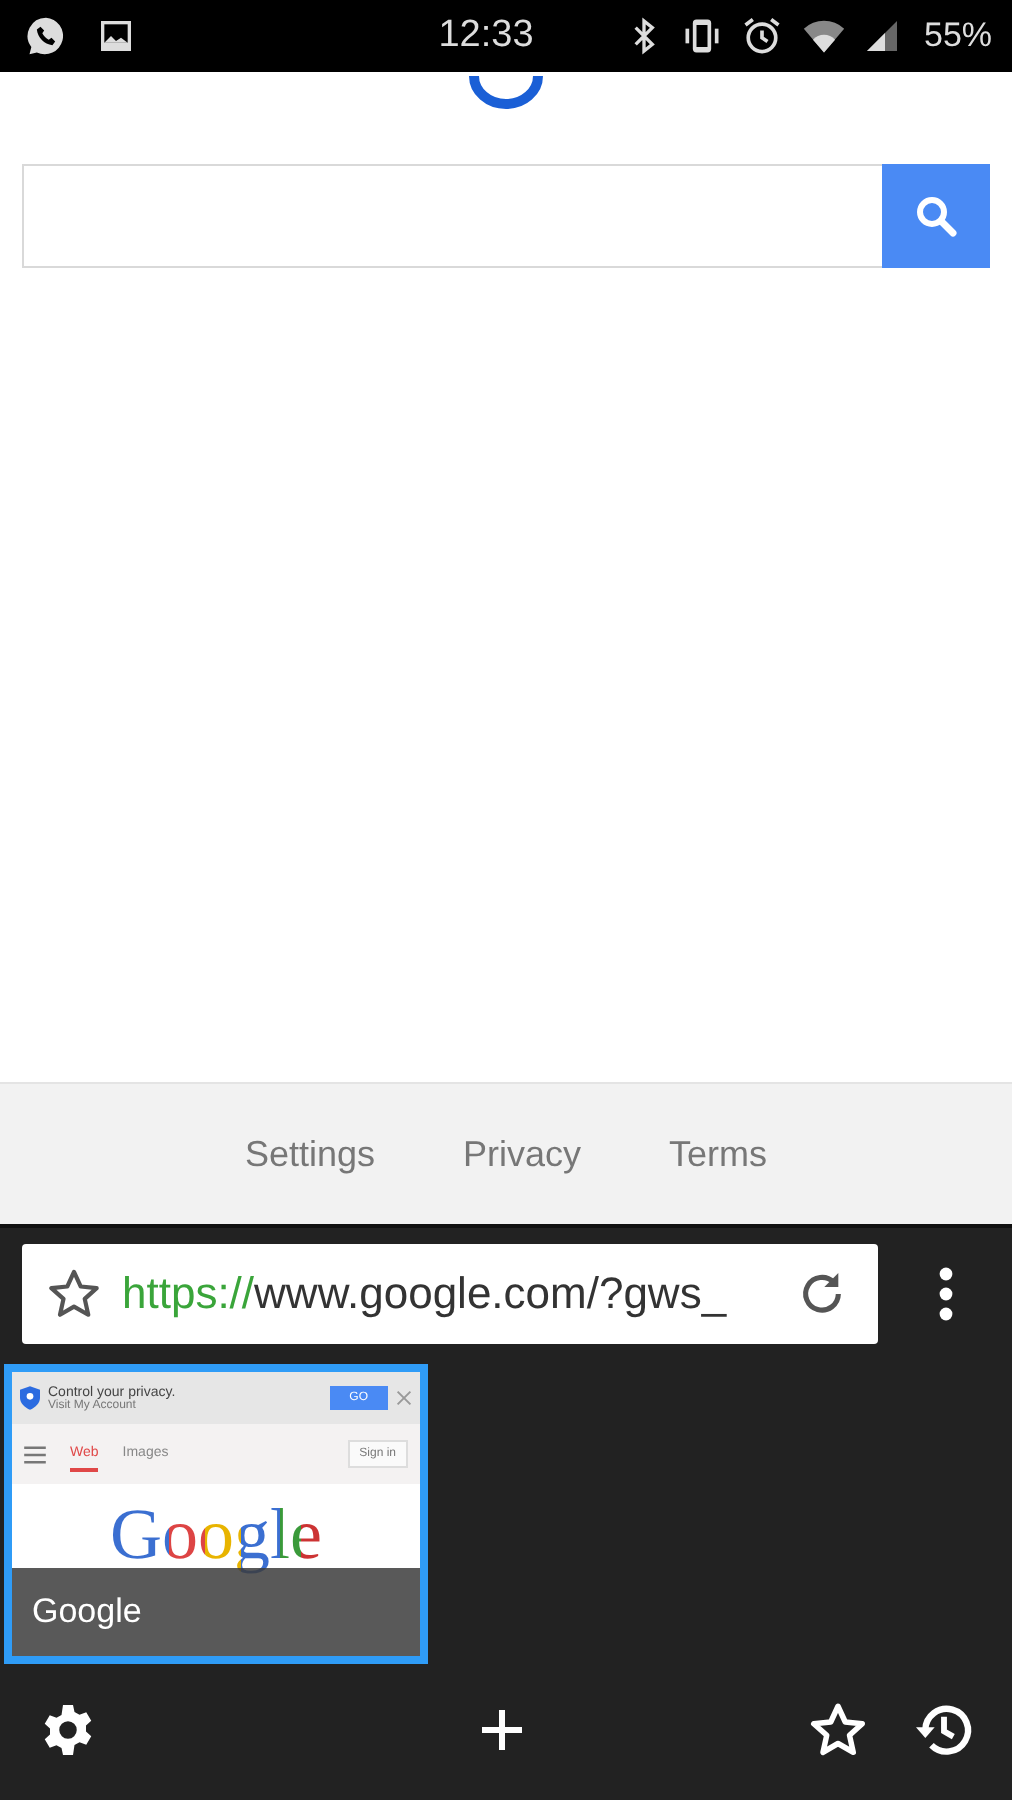  What do you see at coordinates (452, 216) in the screenshot?
I see `search-field` at bounding box center [452, 216].